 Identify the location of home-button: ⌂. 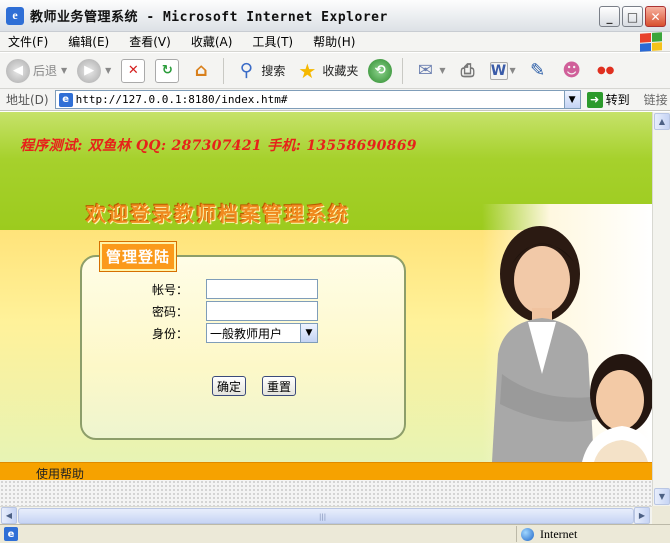
(201, 71).